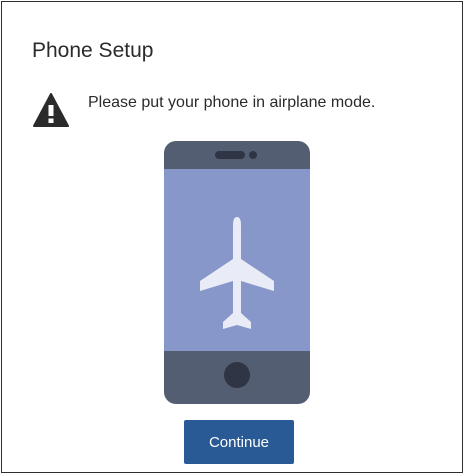  Describe the element at coordinates (239, 442) in the screenshot. I see `continue-button: Continue` at that location.